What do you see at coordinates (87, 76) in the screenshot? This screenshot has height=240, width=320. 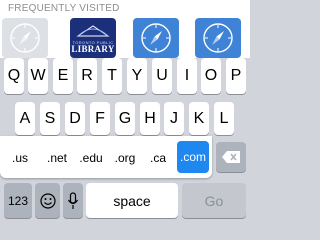 I see `key-r: R` at bounding box center [87, 76].